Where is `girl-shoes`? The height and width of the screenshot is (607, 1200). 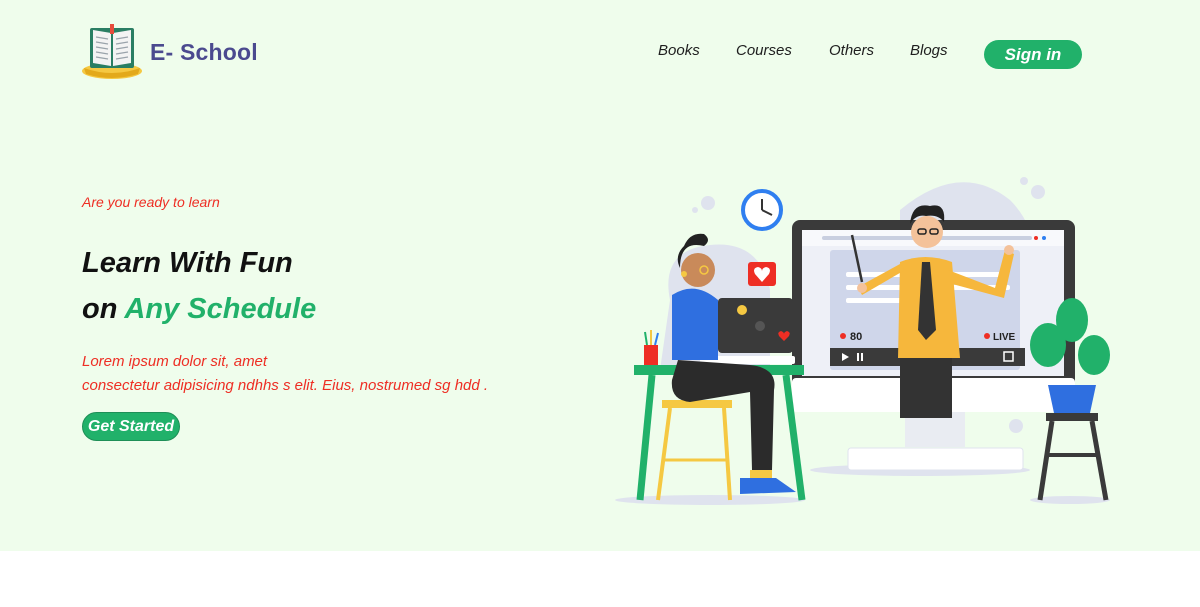
girl-shoes is located at coordinates (768, 486).